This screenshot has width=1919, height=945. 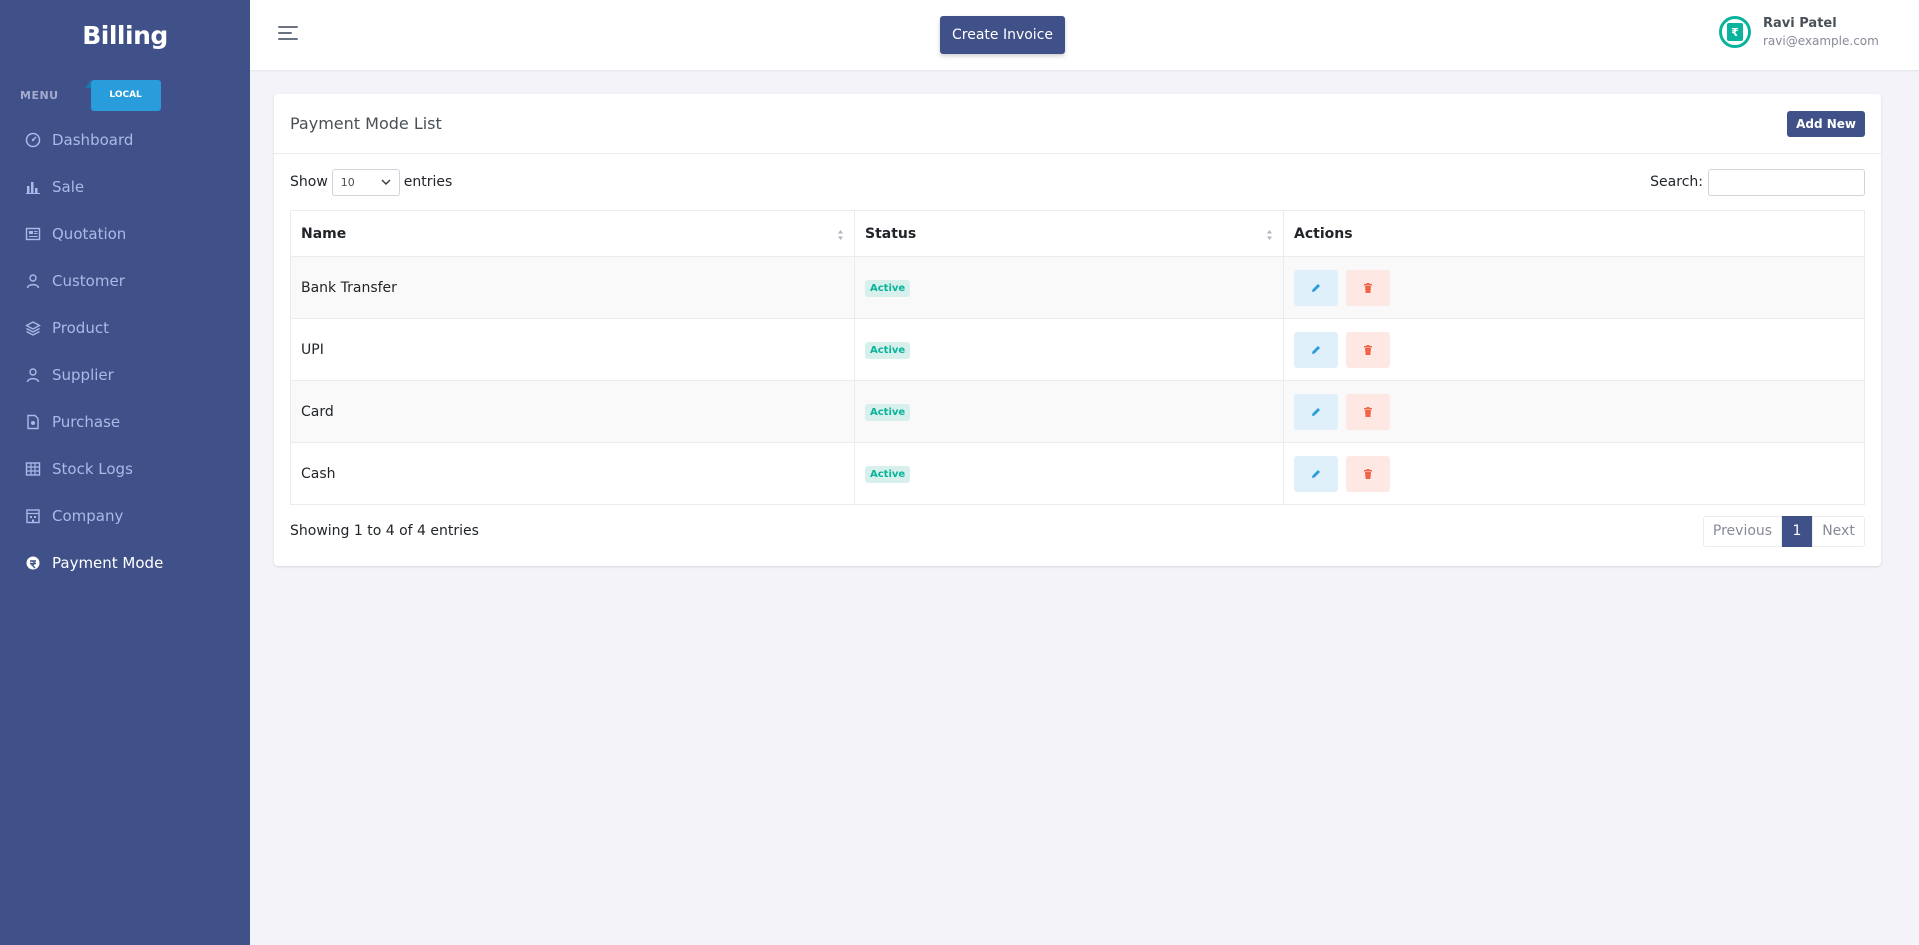 I want to click on sidebar-item-label: Product, so click(x=80, y=327).